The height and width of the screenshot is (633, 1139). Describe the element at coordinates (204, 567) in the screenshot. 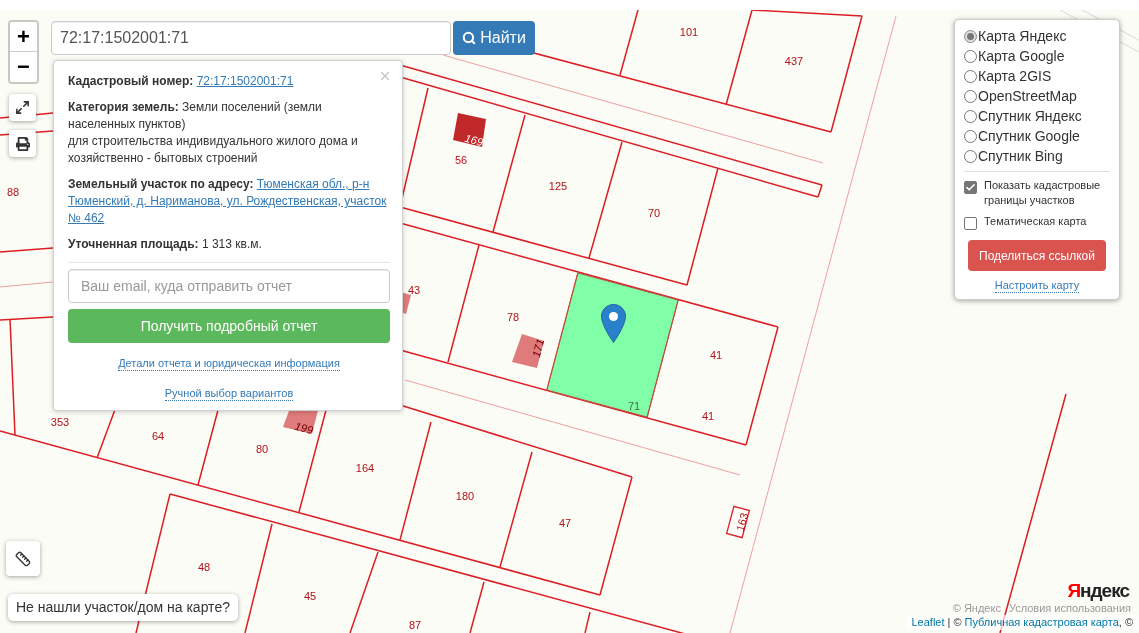

I see `parcel-number: 48` at that location.